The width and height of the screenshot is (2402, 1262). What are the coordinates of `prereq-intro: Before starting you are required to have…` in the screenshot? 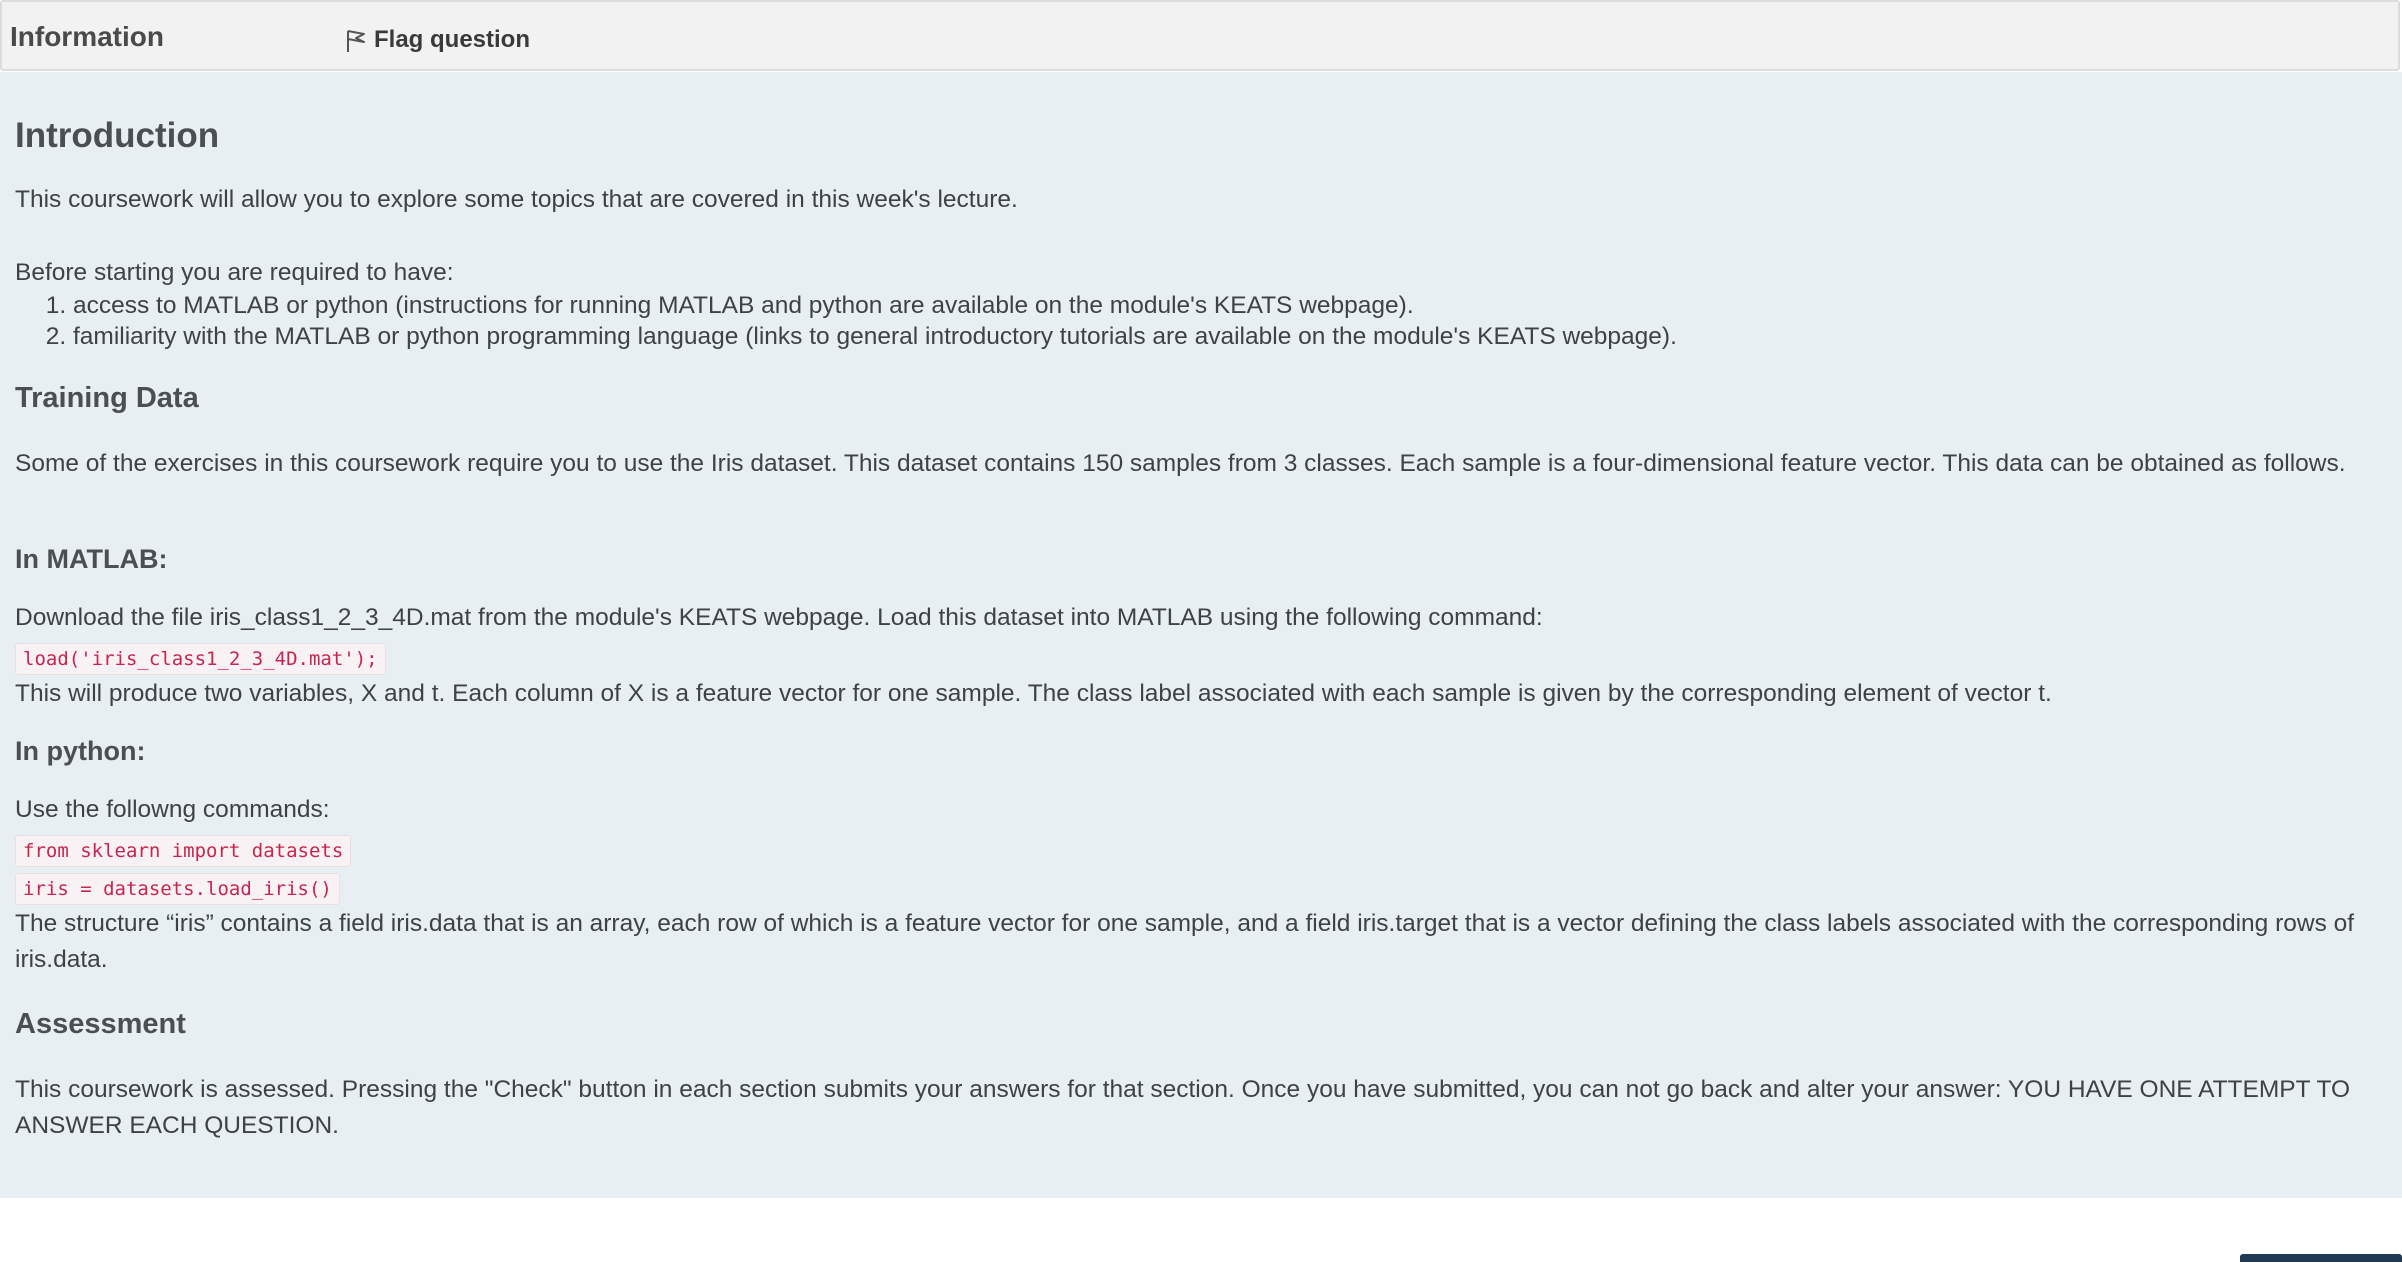 It's located at (234, 272).